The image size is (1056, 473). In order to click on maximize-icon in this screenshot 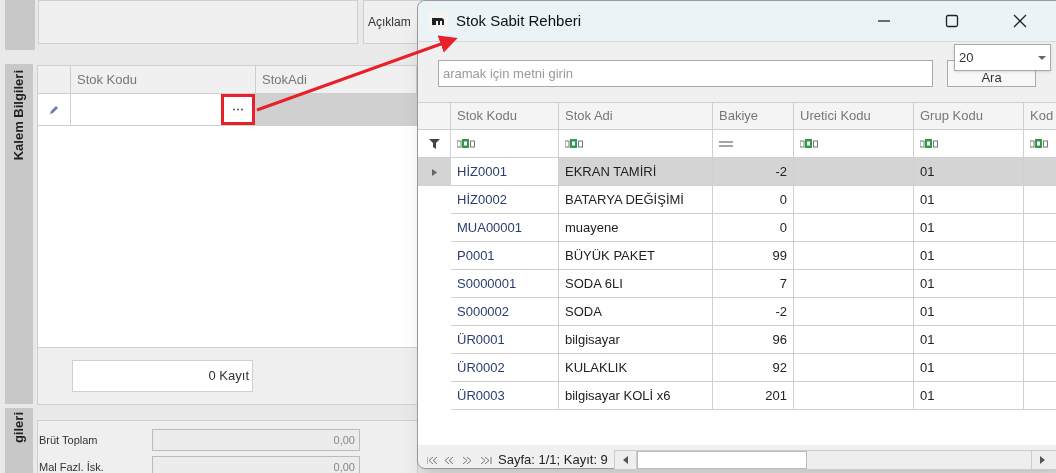, I will do `click(952, 21)`.